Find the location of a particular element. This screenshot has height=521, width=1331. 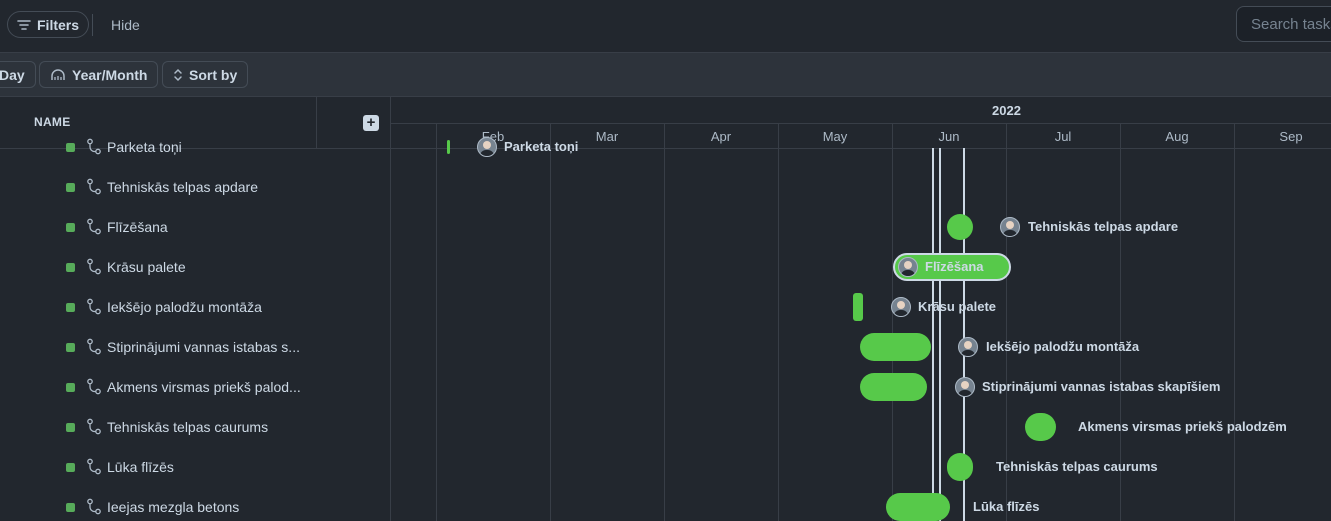

filters-label: Filters is located at coordinates (58, 24).